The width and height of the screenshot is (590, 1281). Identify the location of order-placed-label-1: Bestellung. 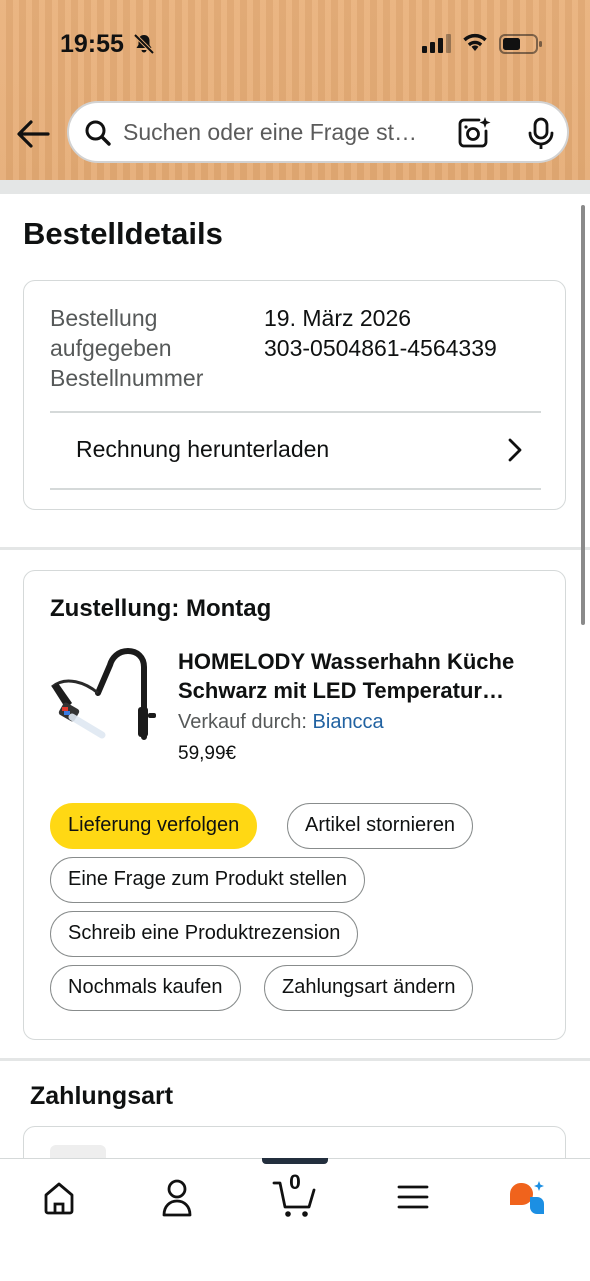
(104, 318).